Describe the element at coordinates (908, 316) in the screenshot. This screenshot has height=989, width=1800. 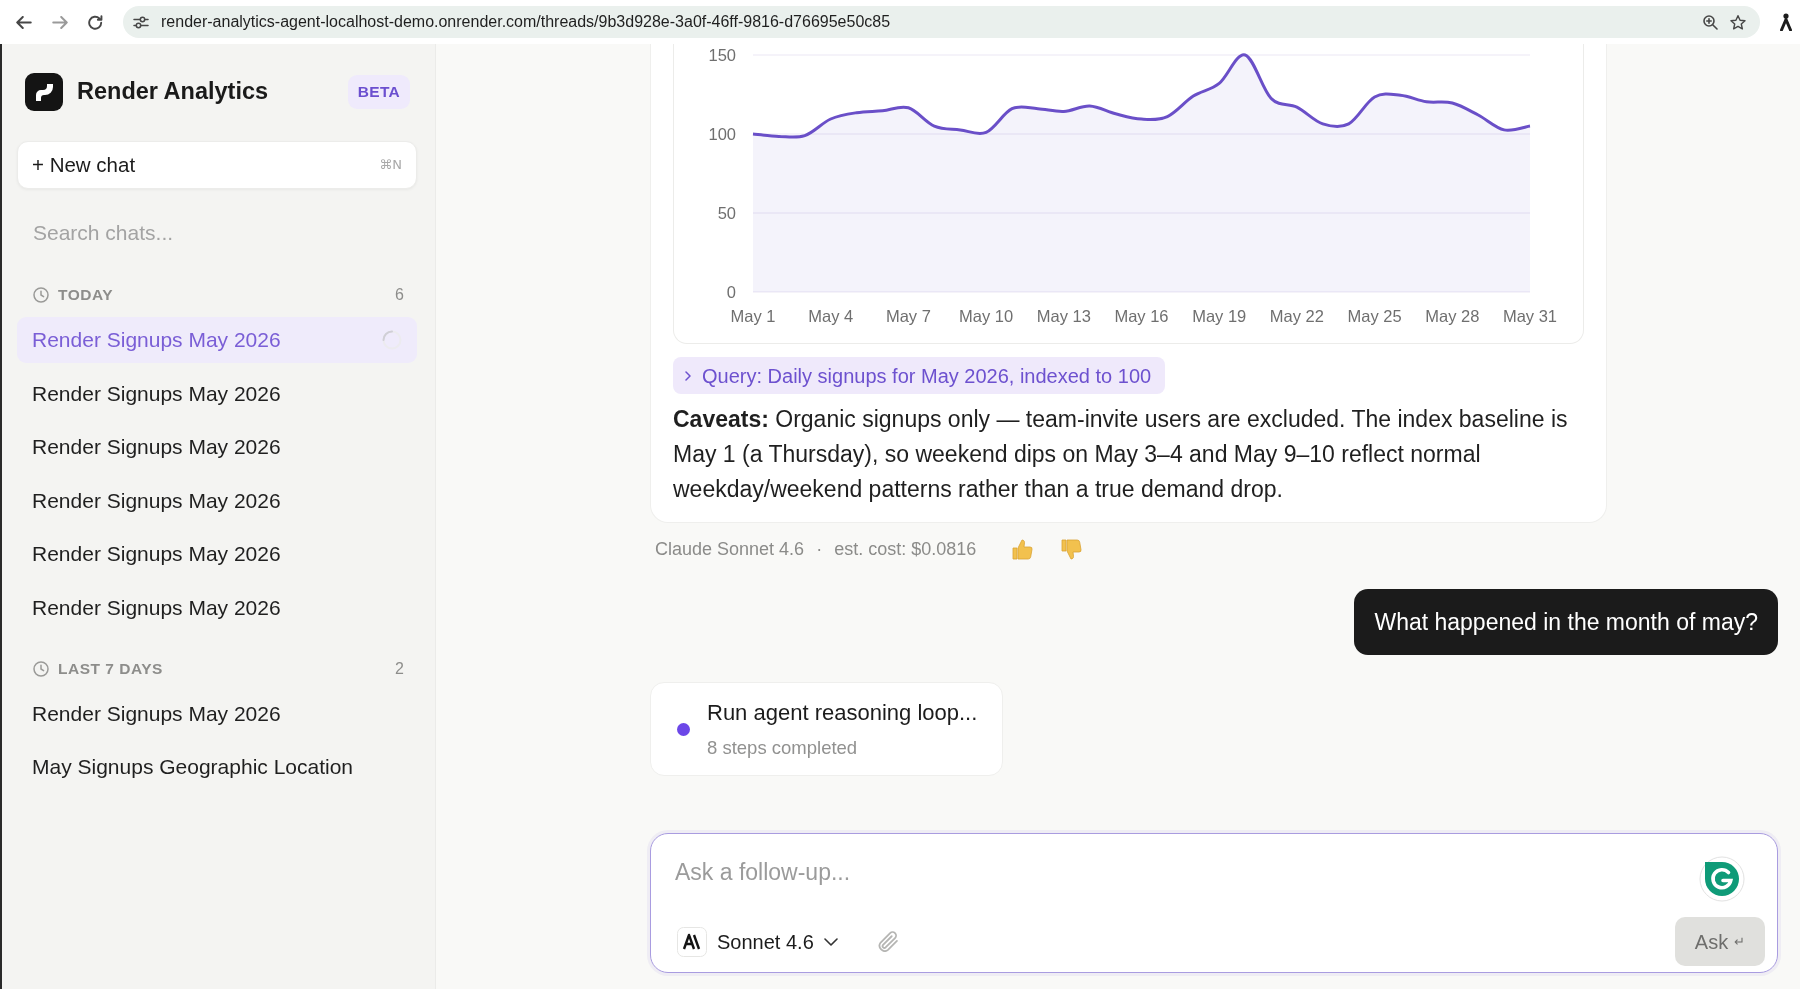
I see `axis-tick-label: May 7` at that location.